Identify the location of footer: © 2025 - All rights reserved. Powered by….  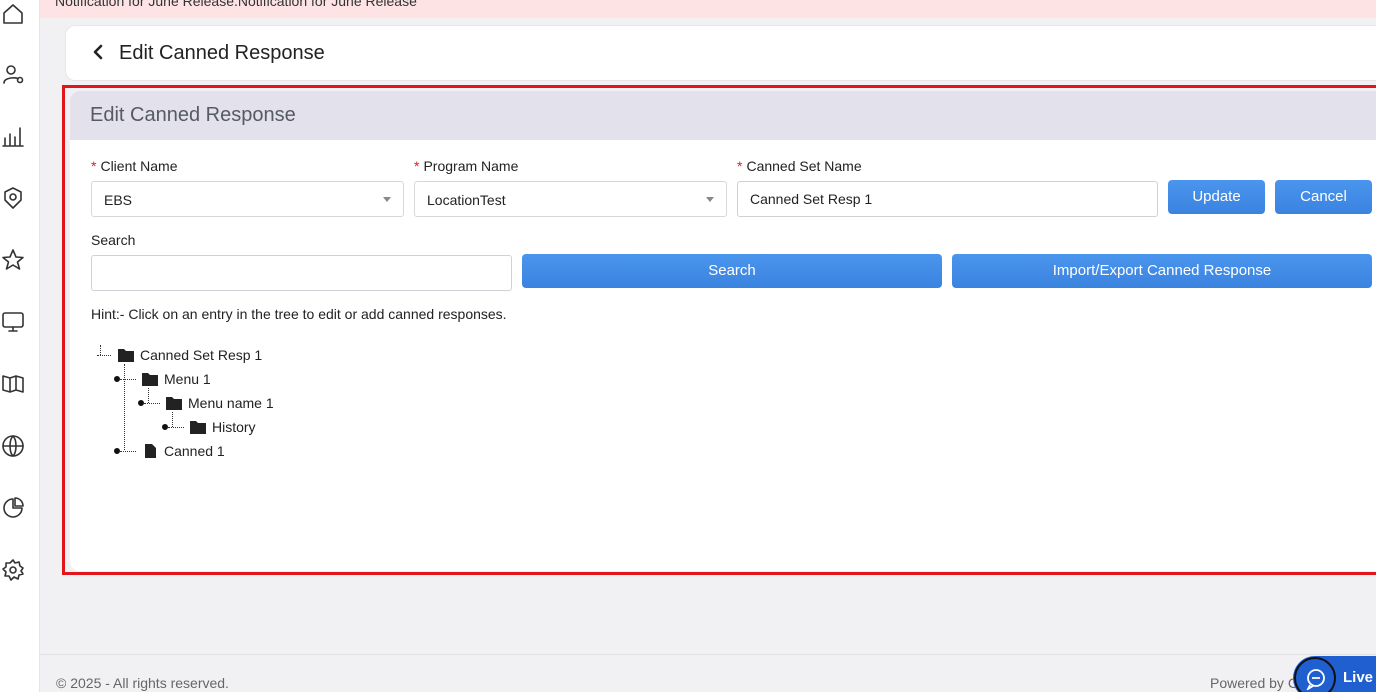
(708, 673).